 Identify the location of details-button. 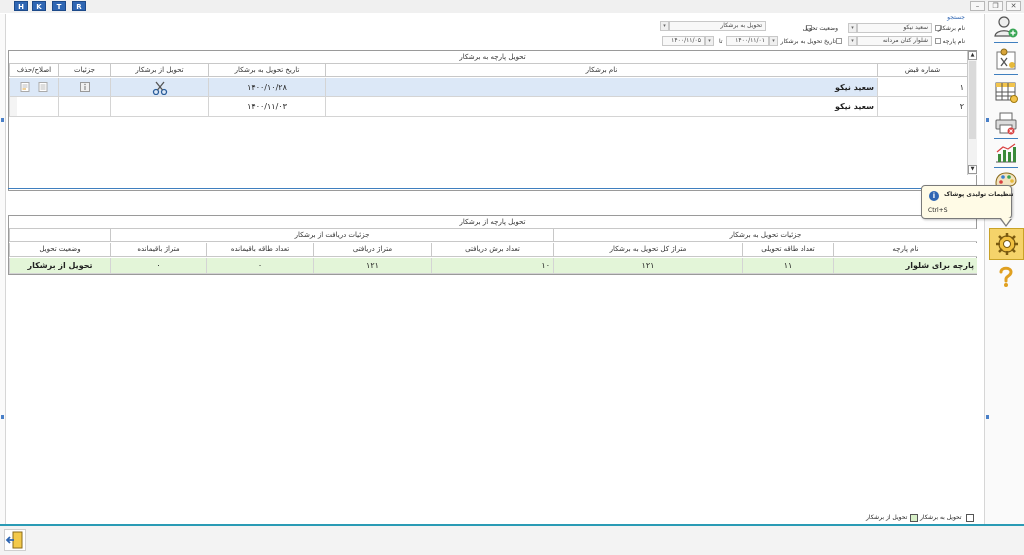
(84, 87).